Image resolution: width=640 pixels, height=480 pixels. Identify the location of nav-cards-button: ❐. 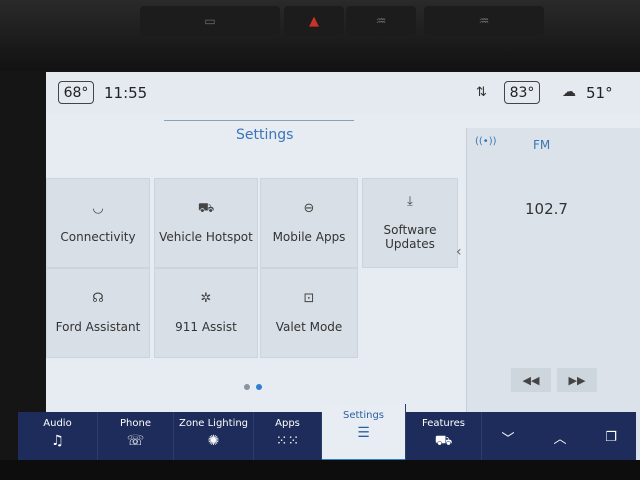
(611, 437).